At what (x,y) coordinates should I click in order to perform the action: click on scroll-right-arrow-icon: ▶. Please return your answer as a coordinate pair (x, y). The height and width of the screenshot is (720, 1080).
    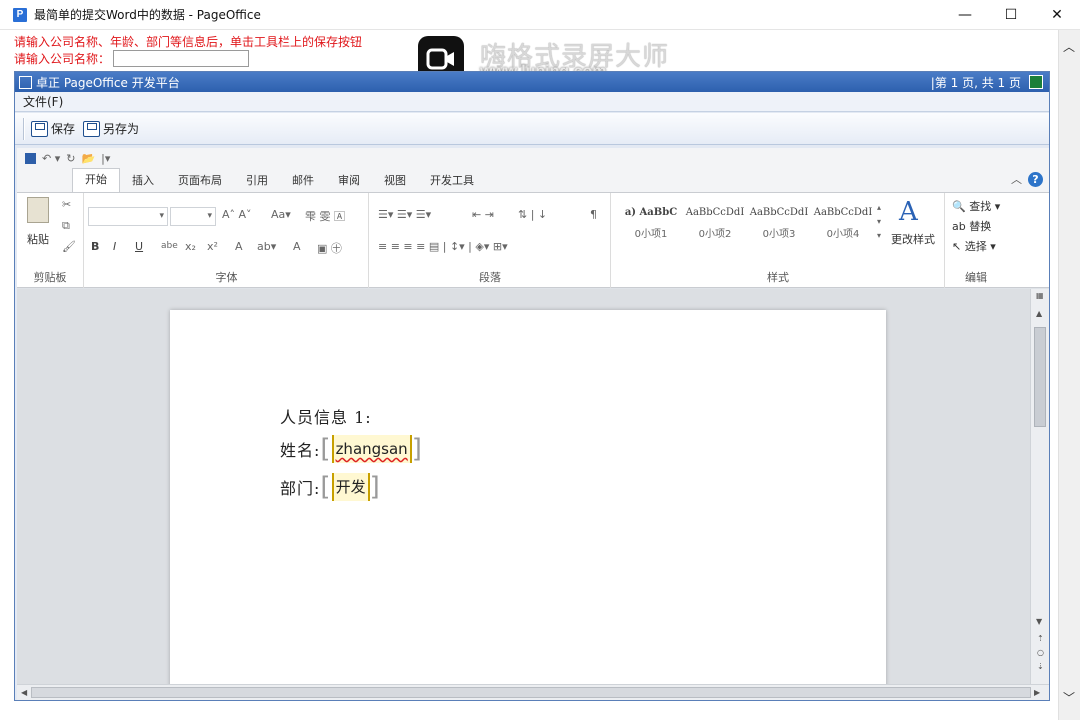
    Looking at the image, I should click on (1037, 692).